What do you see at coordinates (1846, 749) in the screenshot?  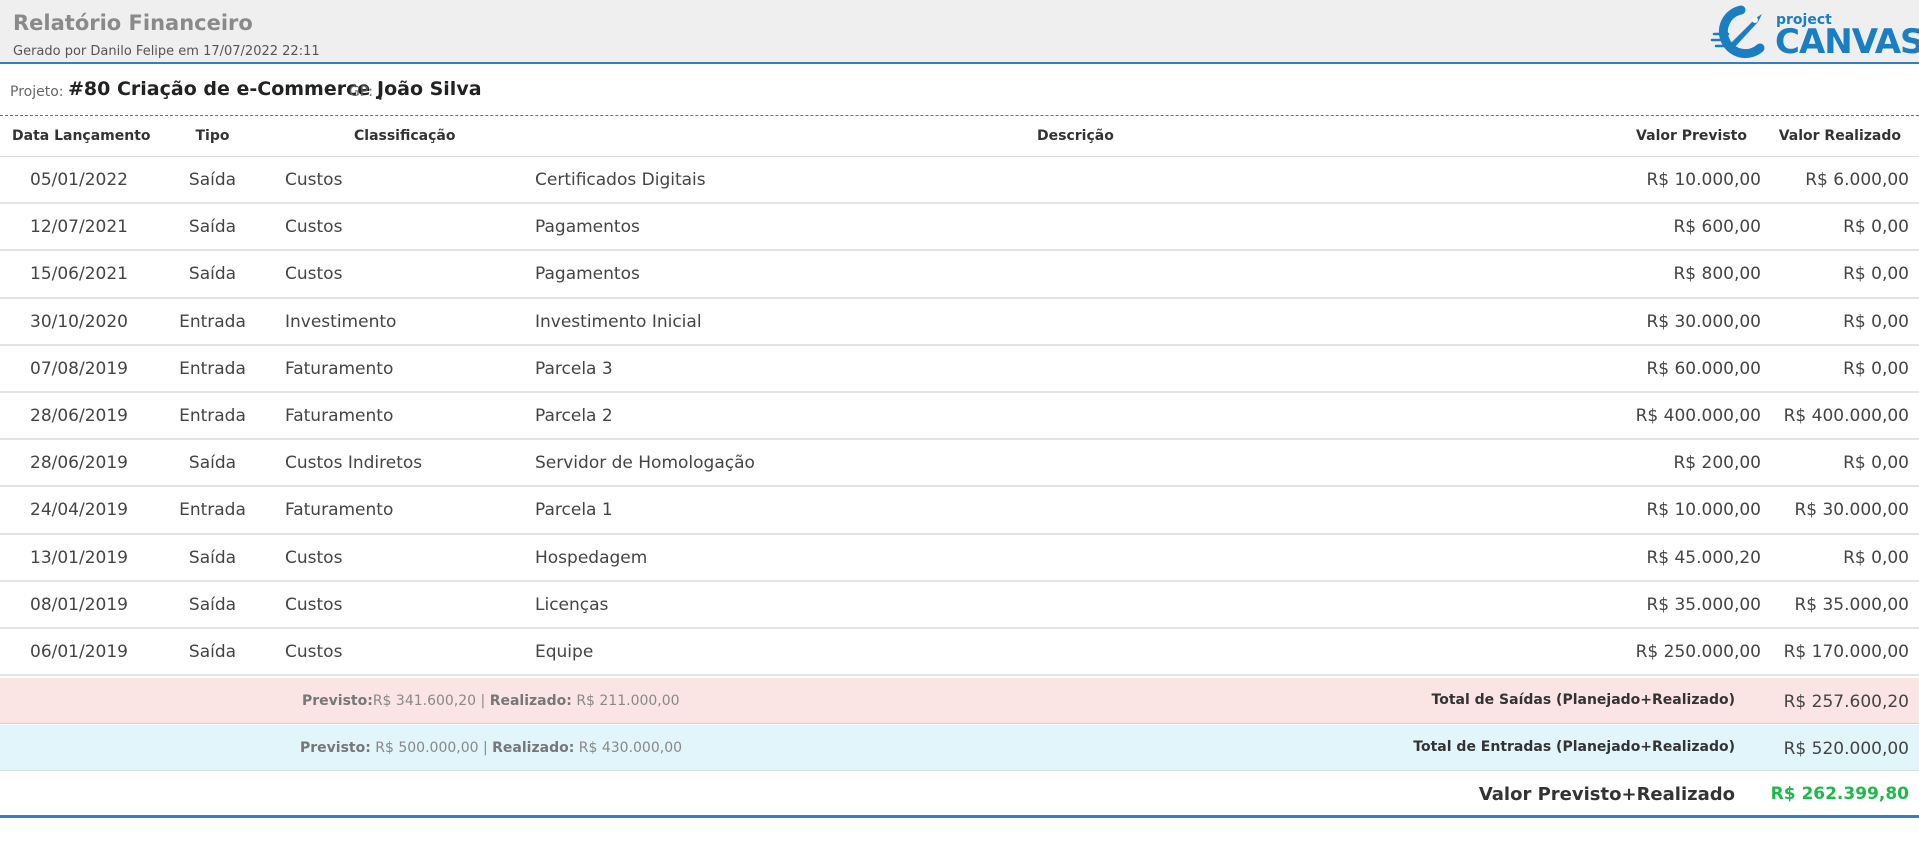 I see `total-entradas-amount: R$ 520.000,00` at bounding box center [1846, 749].